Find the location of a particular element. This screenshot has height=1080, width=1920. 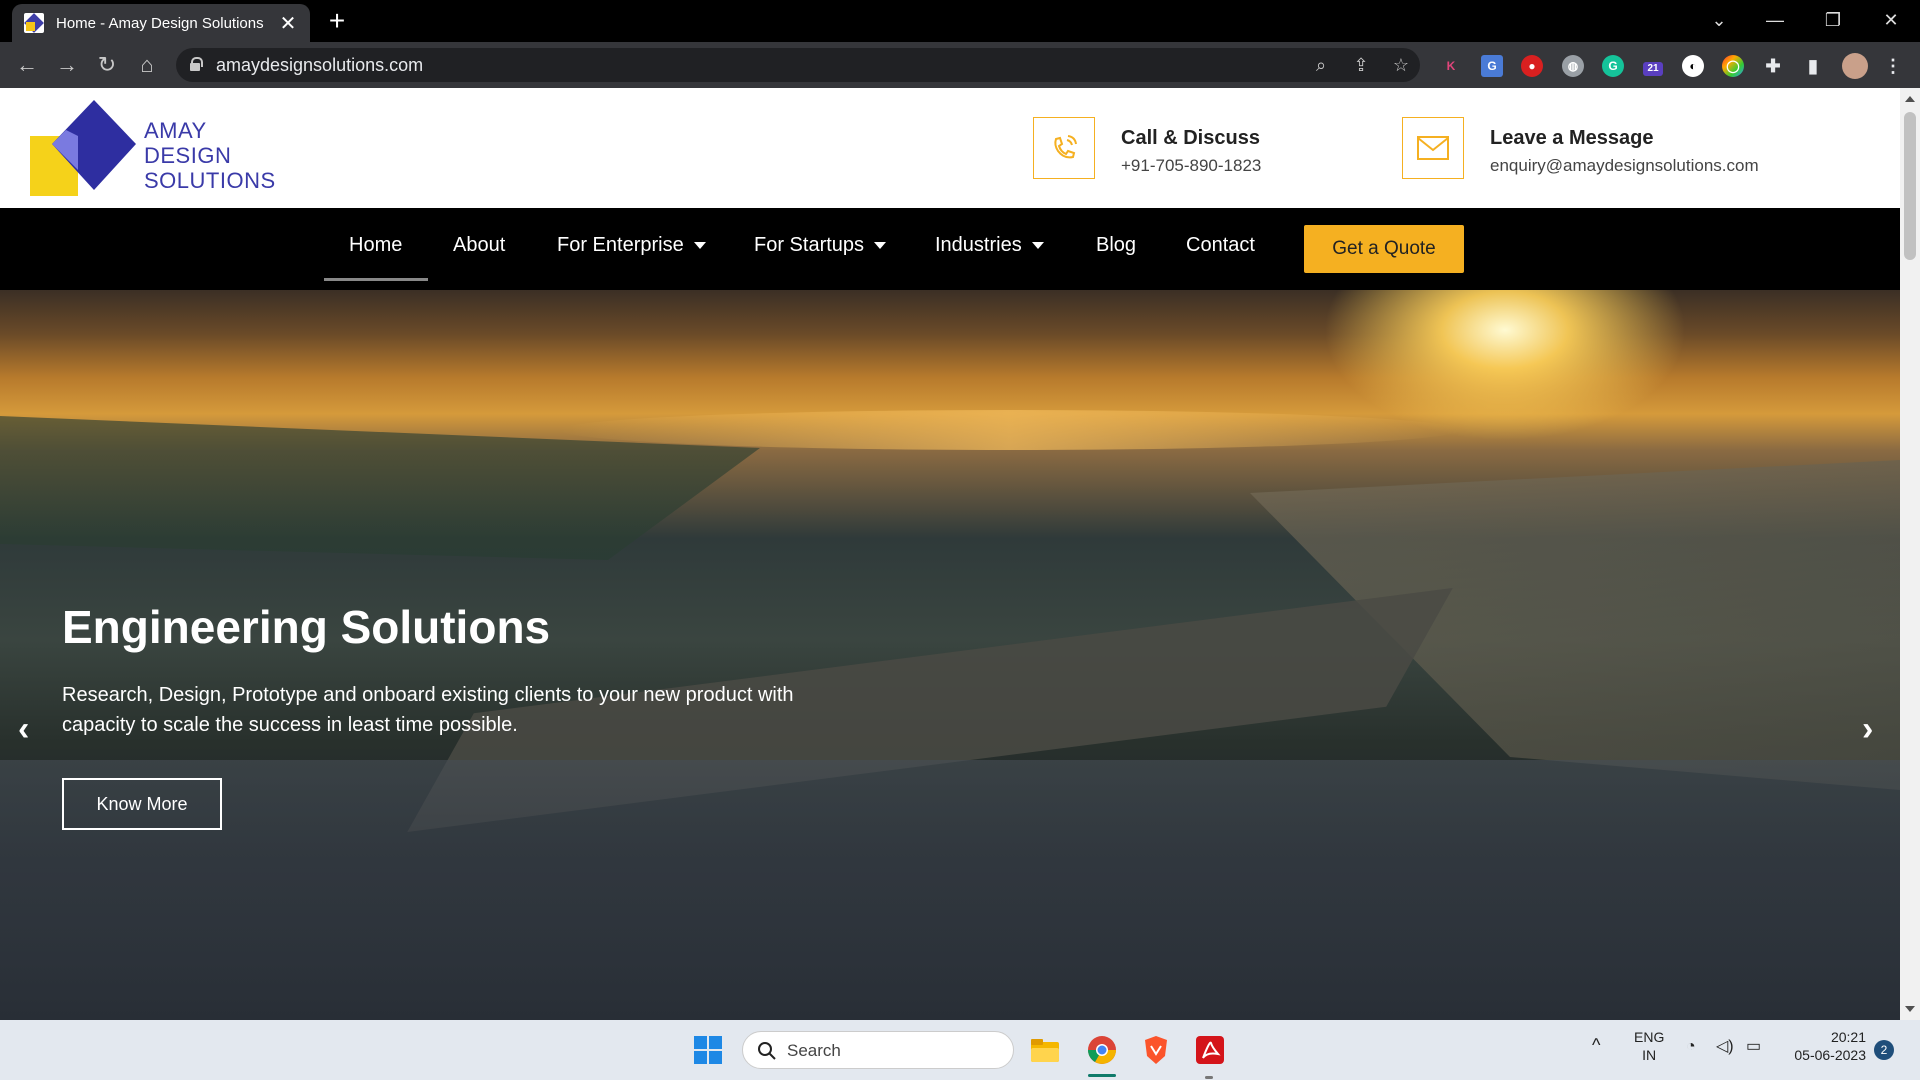

browser-menu-icon: ⋮ is located at coordinates (1893, 66).